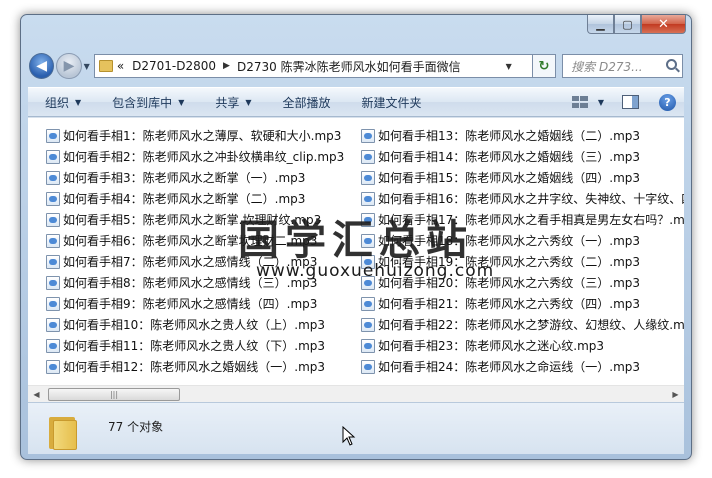 The image size is (712, 478). I want to click on horizontal-scrollbar: ◀ ||| ▶, so click(356, 393).